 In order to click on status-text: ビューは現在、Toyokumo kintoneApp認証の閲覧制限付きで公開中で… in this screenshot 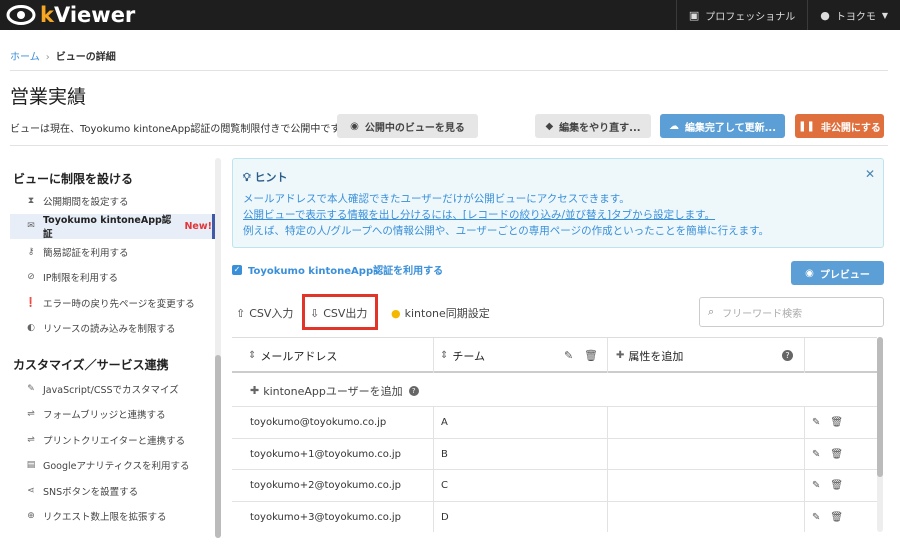, I will do `click(175, 129)`.